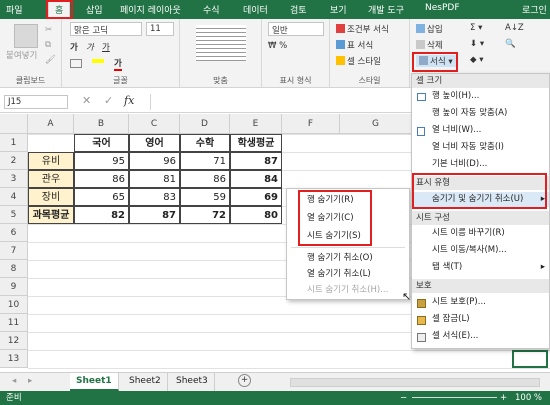  I want to click on row-header: 2, so click(14, 161).